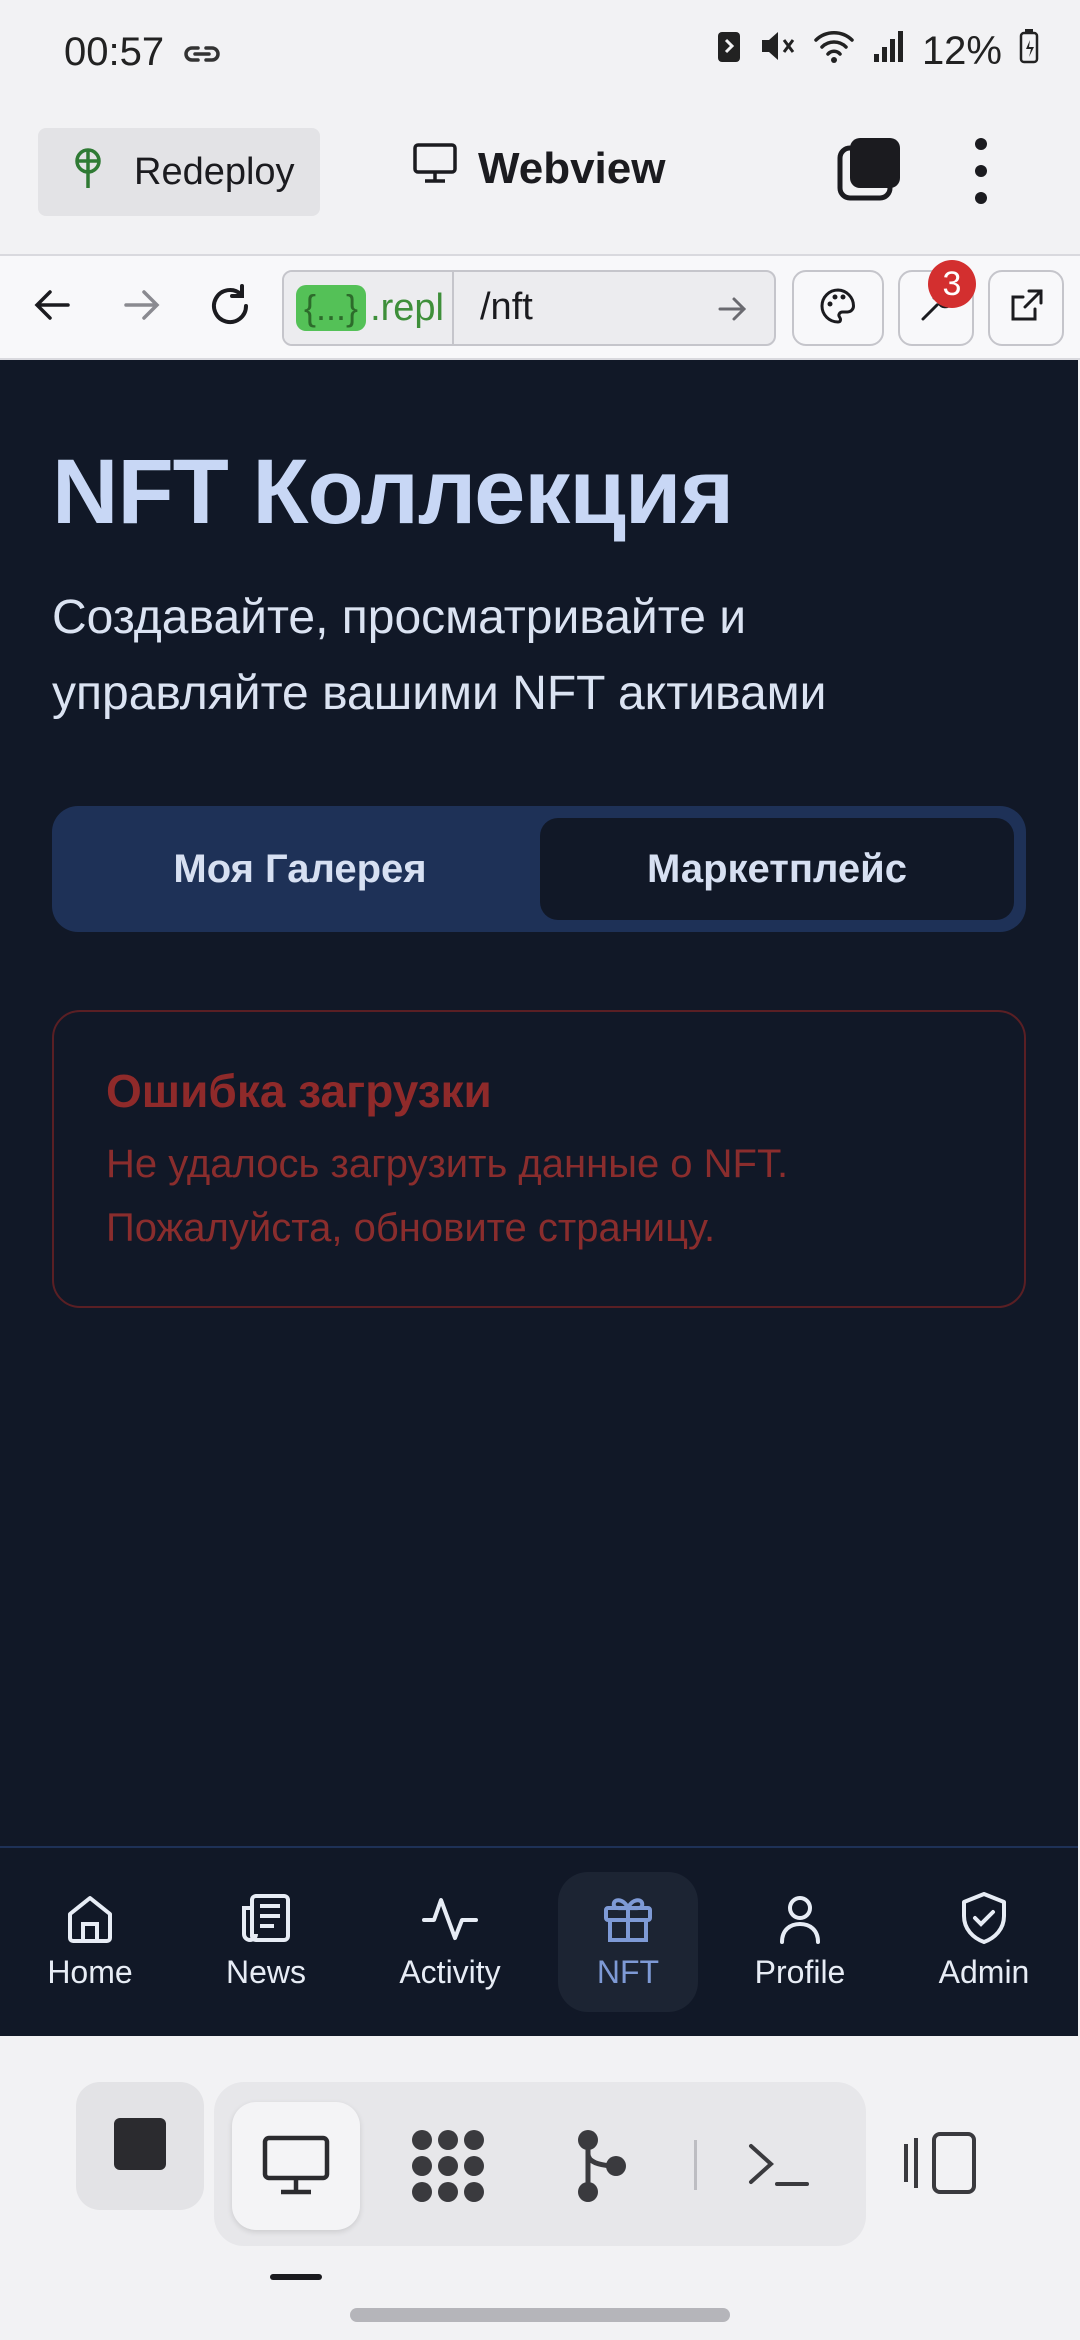 The image size is (1080, 2340). What do you see at coordinates (733, 311) in the screenshot?
I see `go-arrow-icon` at bounding box center [733, 311].